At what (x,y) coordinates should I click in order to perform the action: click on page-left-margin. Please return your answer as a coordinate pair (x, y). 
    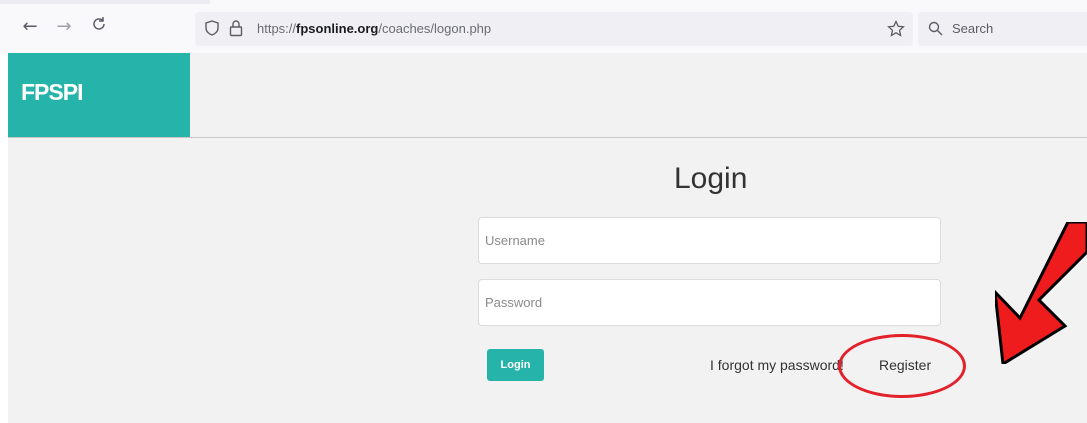
    Looking at the image, I should click on (4, 211).